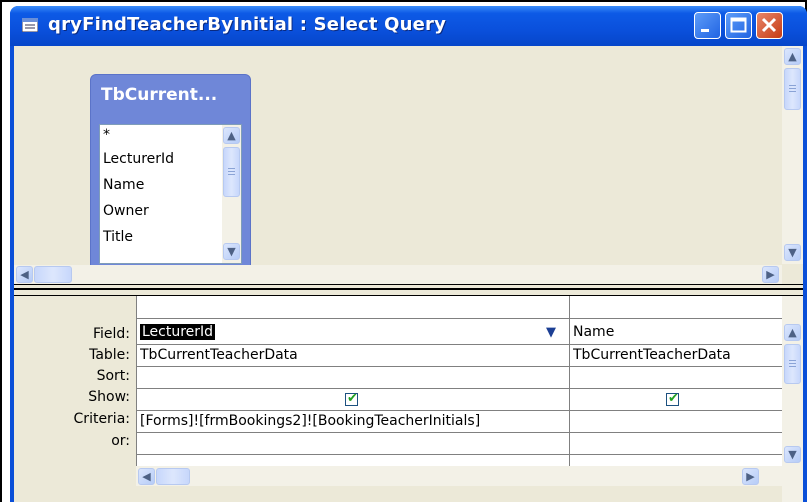  I want to click on show-checkbox-2: ✔, so click(672, 398).